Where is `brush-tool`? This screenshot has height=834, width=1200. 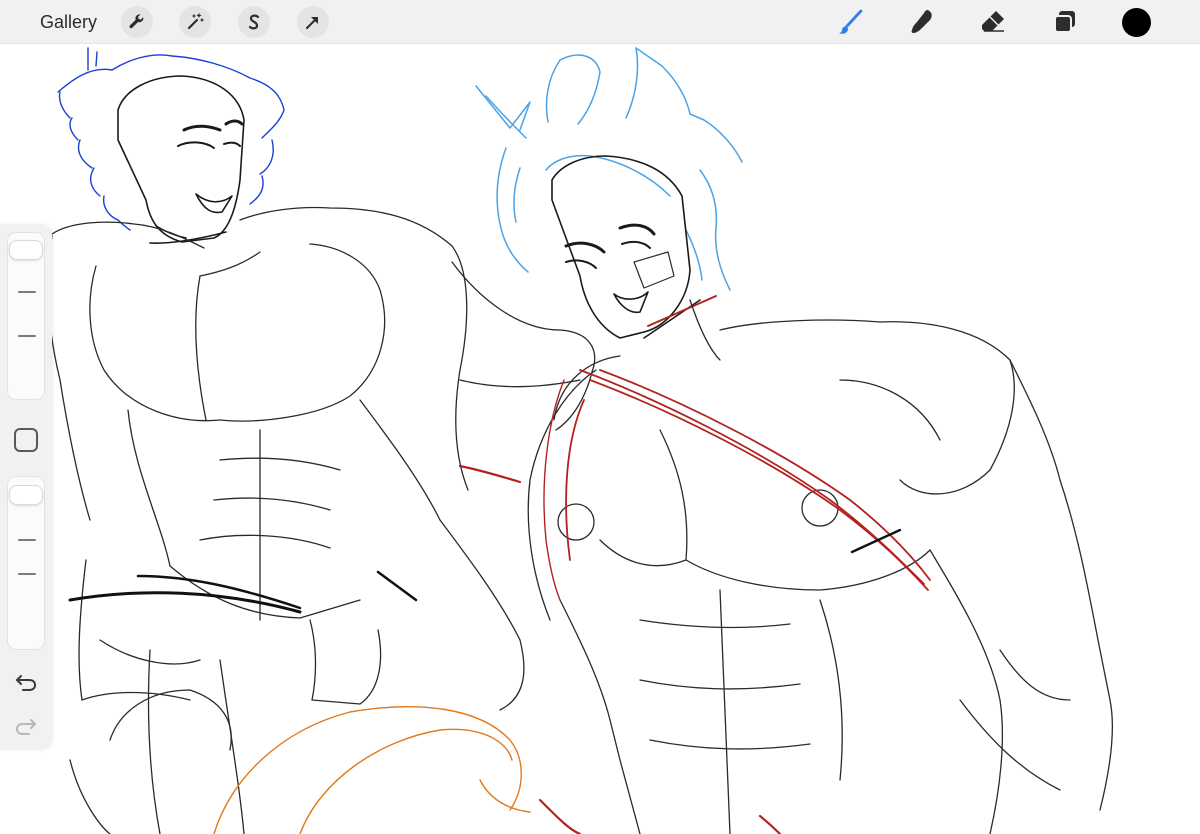
brush-tool is located at coordinates (851, 22).